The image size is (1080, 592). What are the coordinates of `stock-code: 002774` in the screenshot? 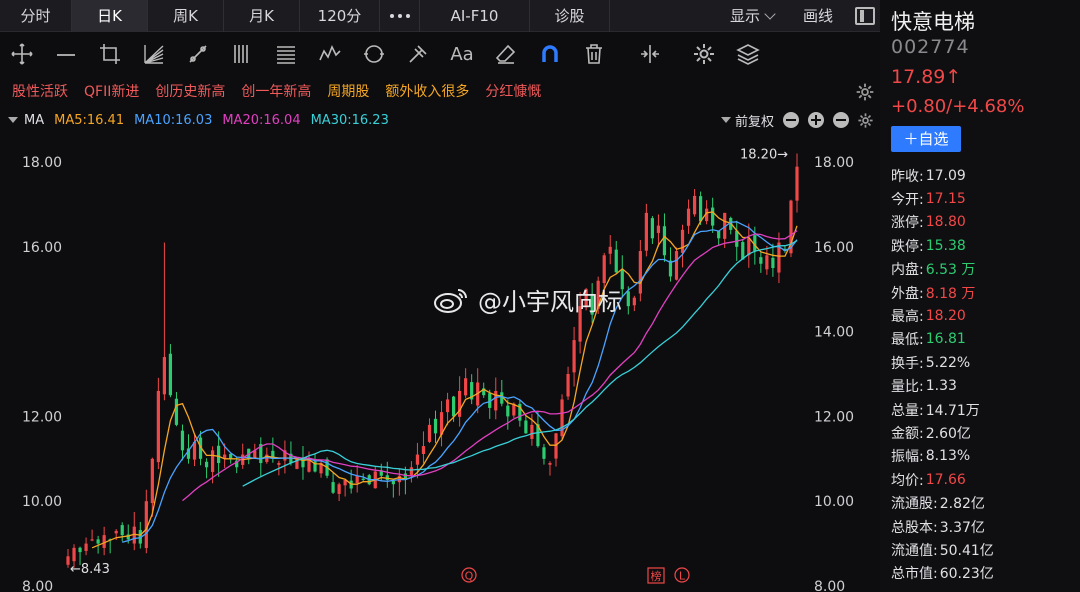 It's located at (930, 47).